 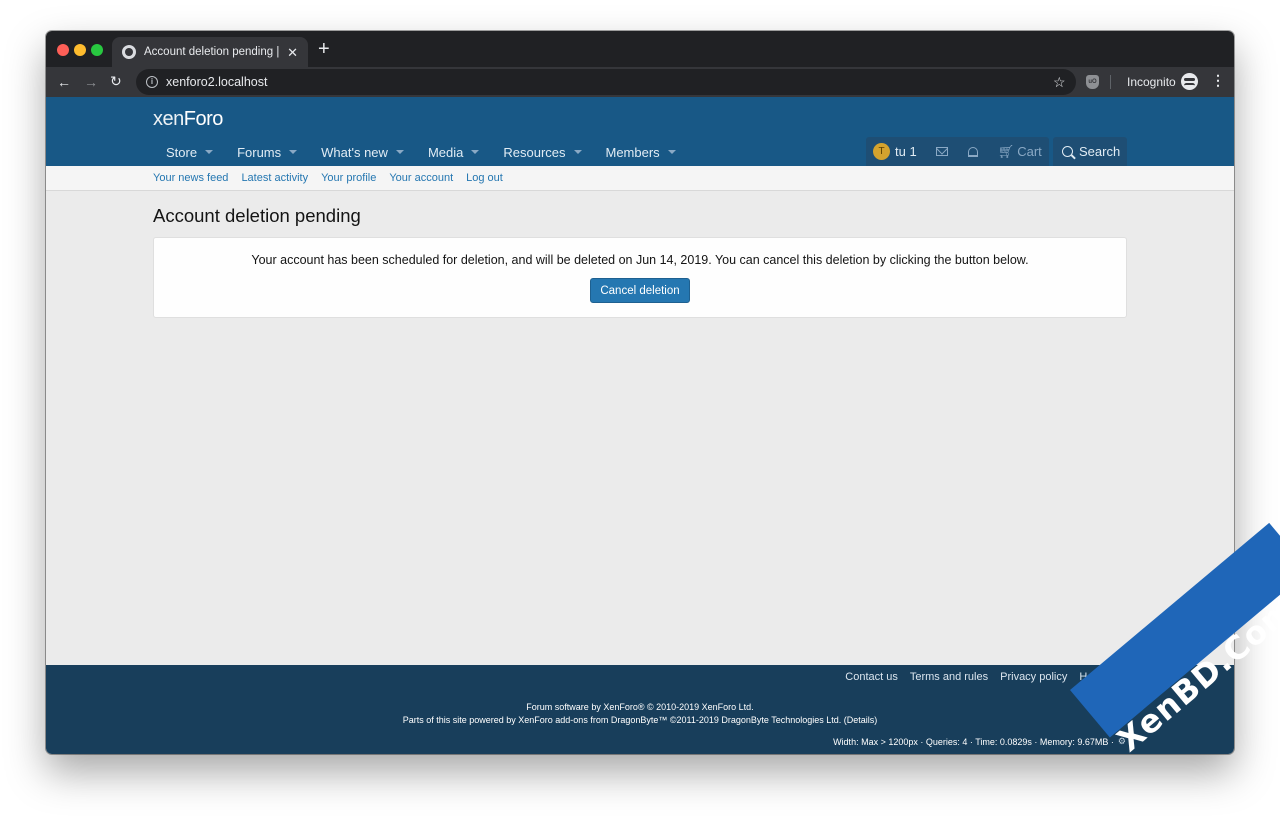 I want to click on nav-label: Members, so click(x=632, y=152).